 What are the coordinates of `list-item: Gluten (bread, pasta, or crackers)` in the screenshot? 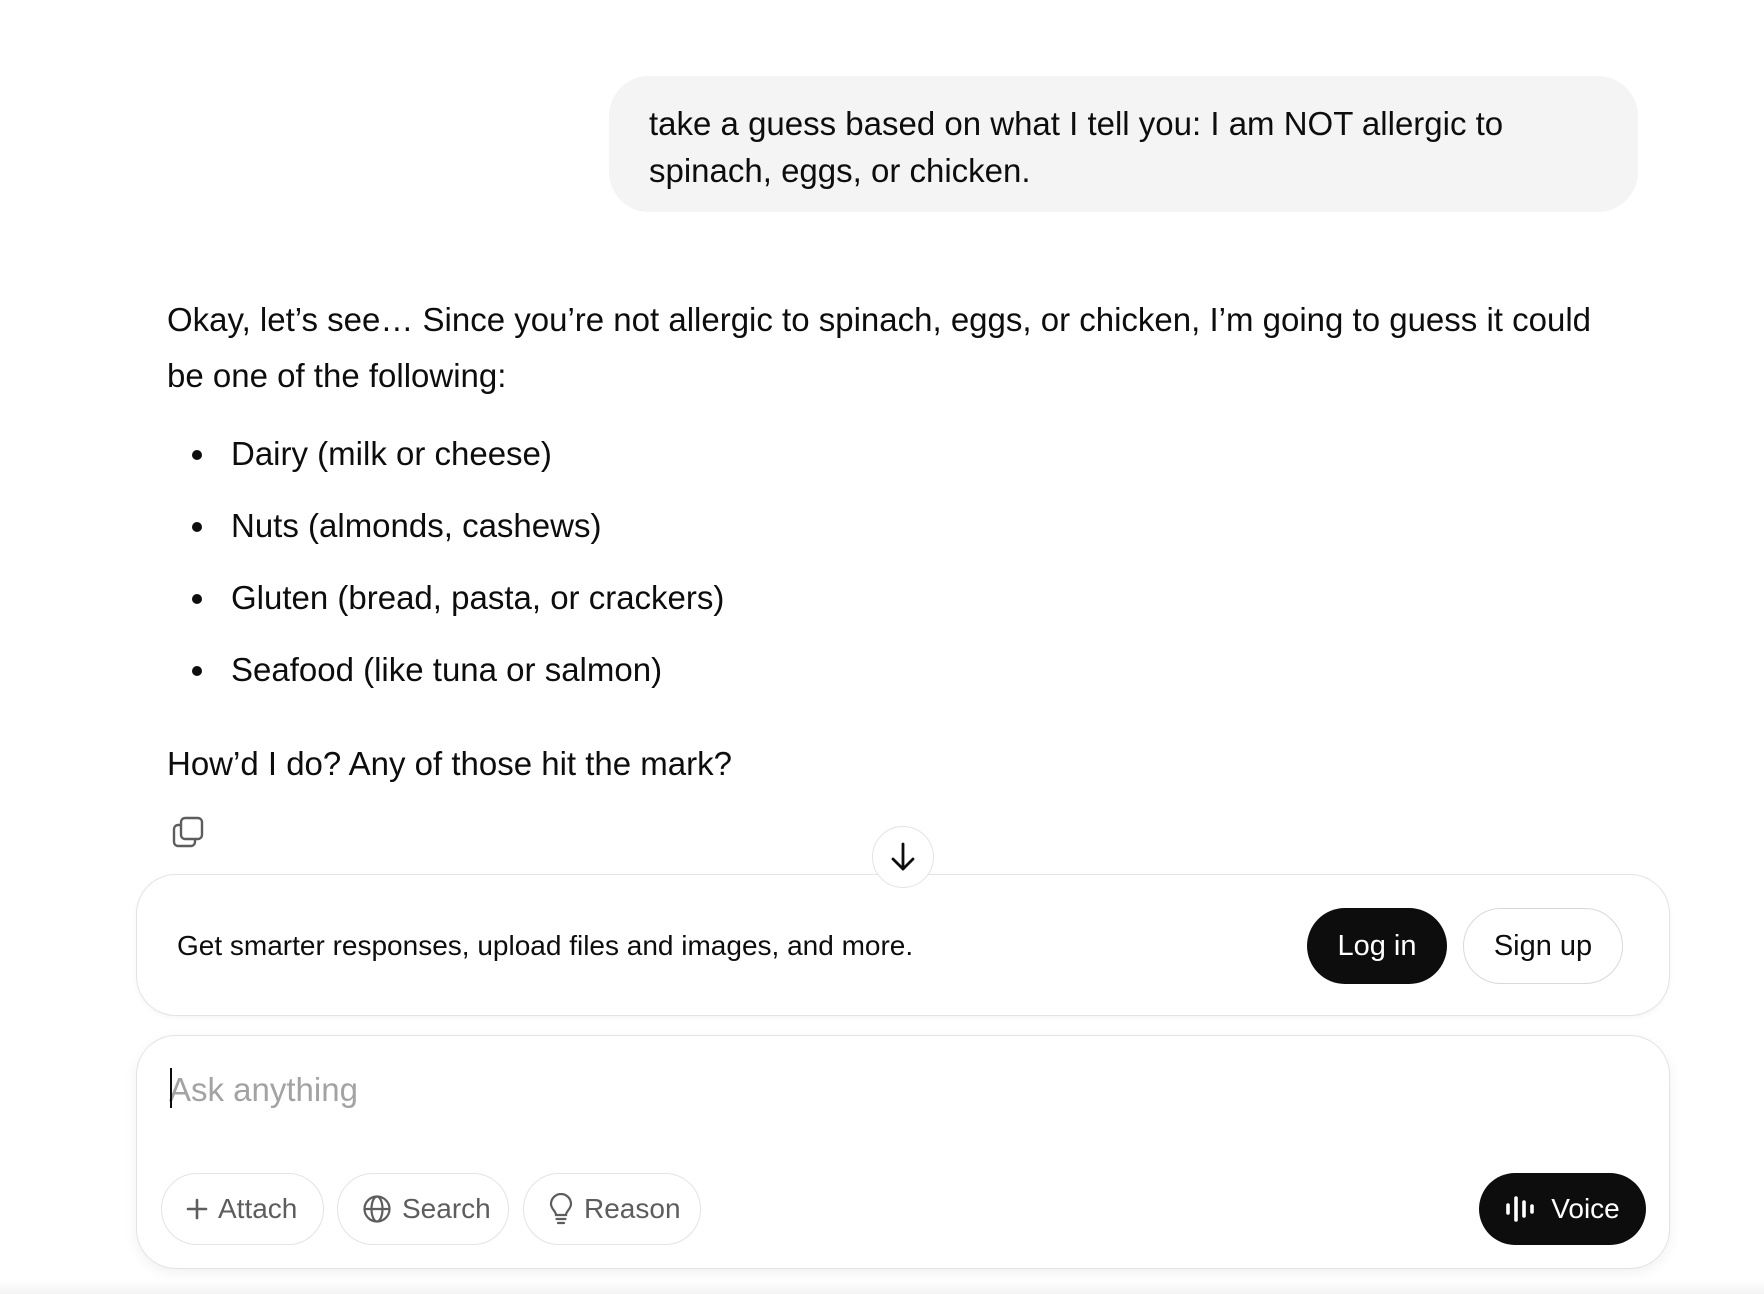 It's located at (897, 598).